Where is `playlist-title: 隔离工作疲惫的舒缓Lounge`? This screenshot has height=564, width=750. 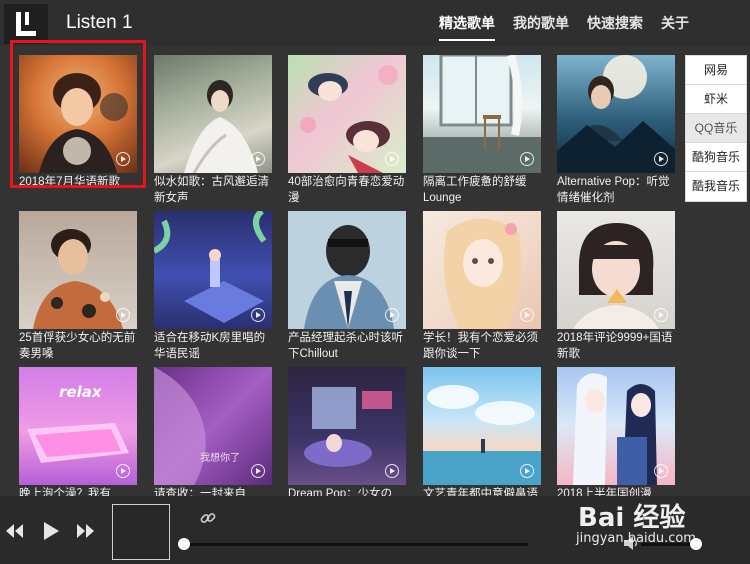 playlist-title: 隔离工作疲惫的舒缓Lounge is located at coordinates (475, 190).